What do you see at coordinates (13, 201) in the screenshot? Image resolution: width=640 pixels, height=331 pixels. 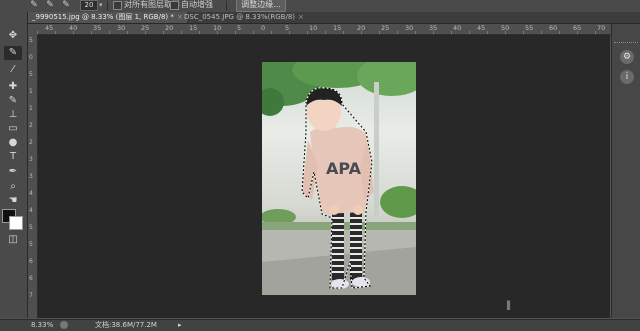 I see `hand-tool-icon: ☚` at bounding box center [13, 201].